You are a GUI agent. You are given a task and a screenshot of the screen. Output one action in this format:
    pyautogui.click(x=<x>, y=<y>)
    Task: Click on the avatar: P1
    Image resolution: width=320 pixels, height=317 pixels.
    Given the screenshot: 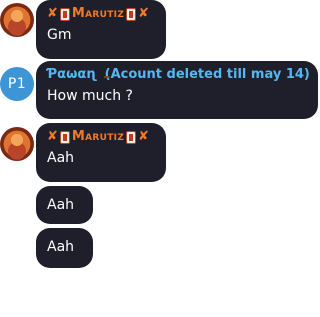 What is the action you would take?
    pyautogui.click(x=17, y=84)
    